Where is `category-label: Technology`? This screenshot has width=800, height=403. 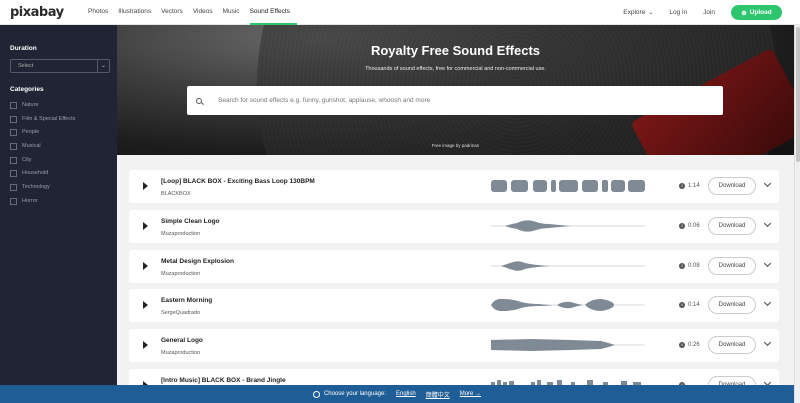 category-label: Technology is located at coordinates (36, 187).